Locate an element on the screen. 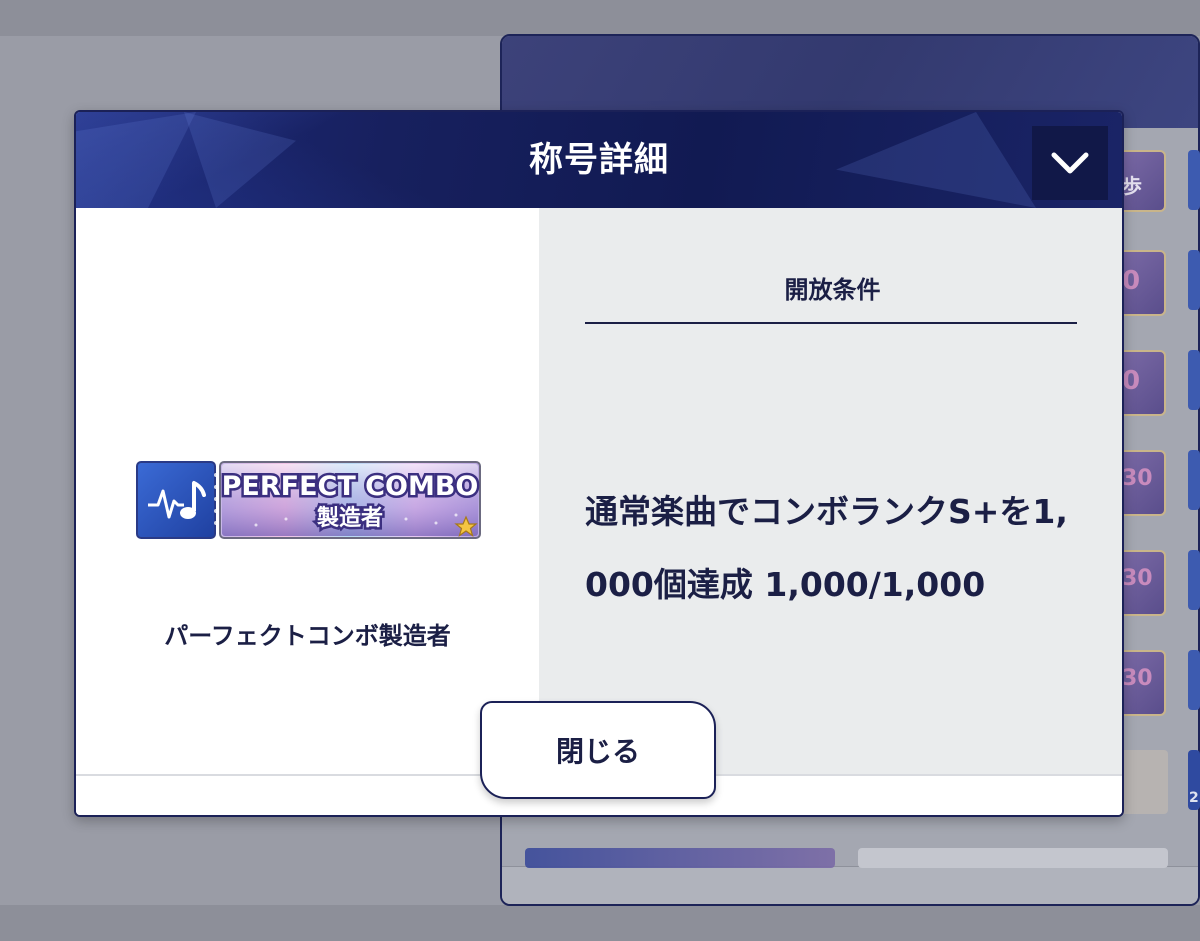 This screenshot has height=941, width=1200. condition-text: 通常楽曲でコンボランクS+を1,000個達成 1,000/1,000 is located at coordinates (826, 548).